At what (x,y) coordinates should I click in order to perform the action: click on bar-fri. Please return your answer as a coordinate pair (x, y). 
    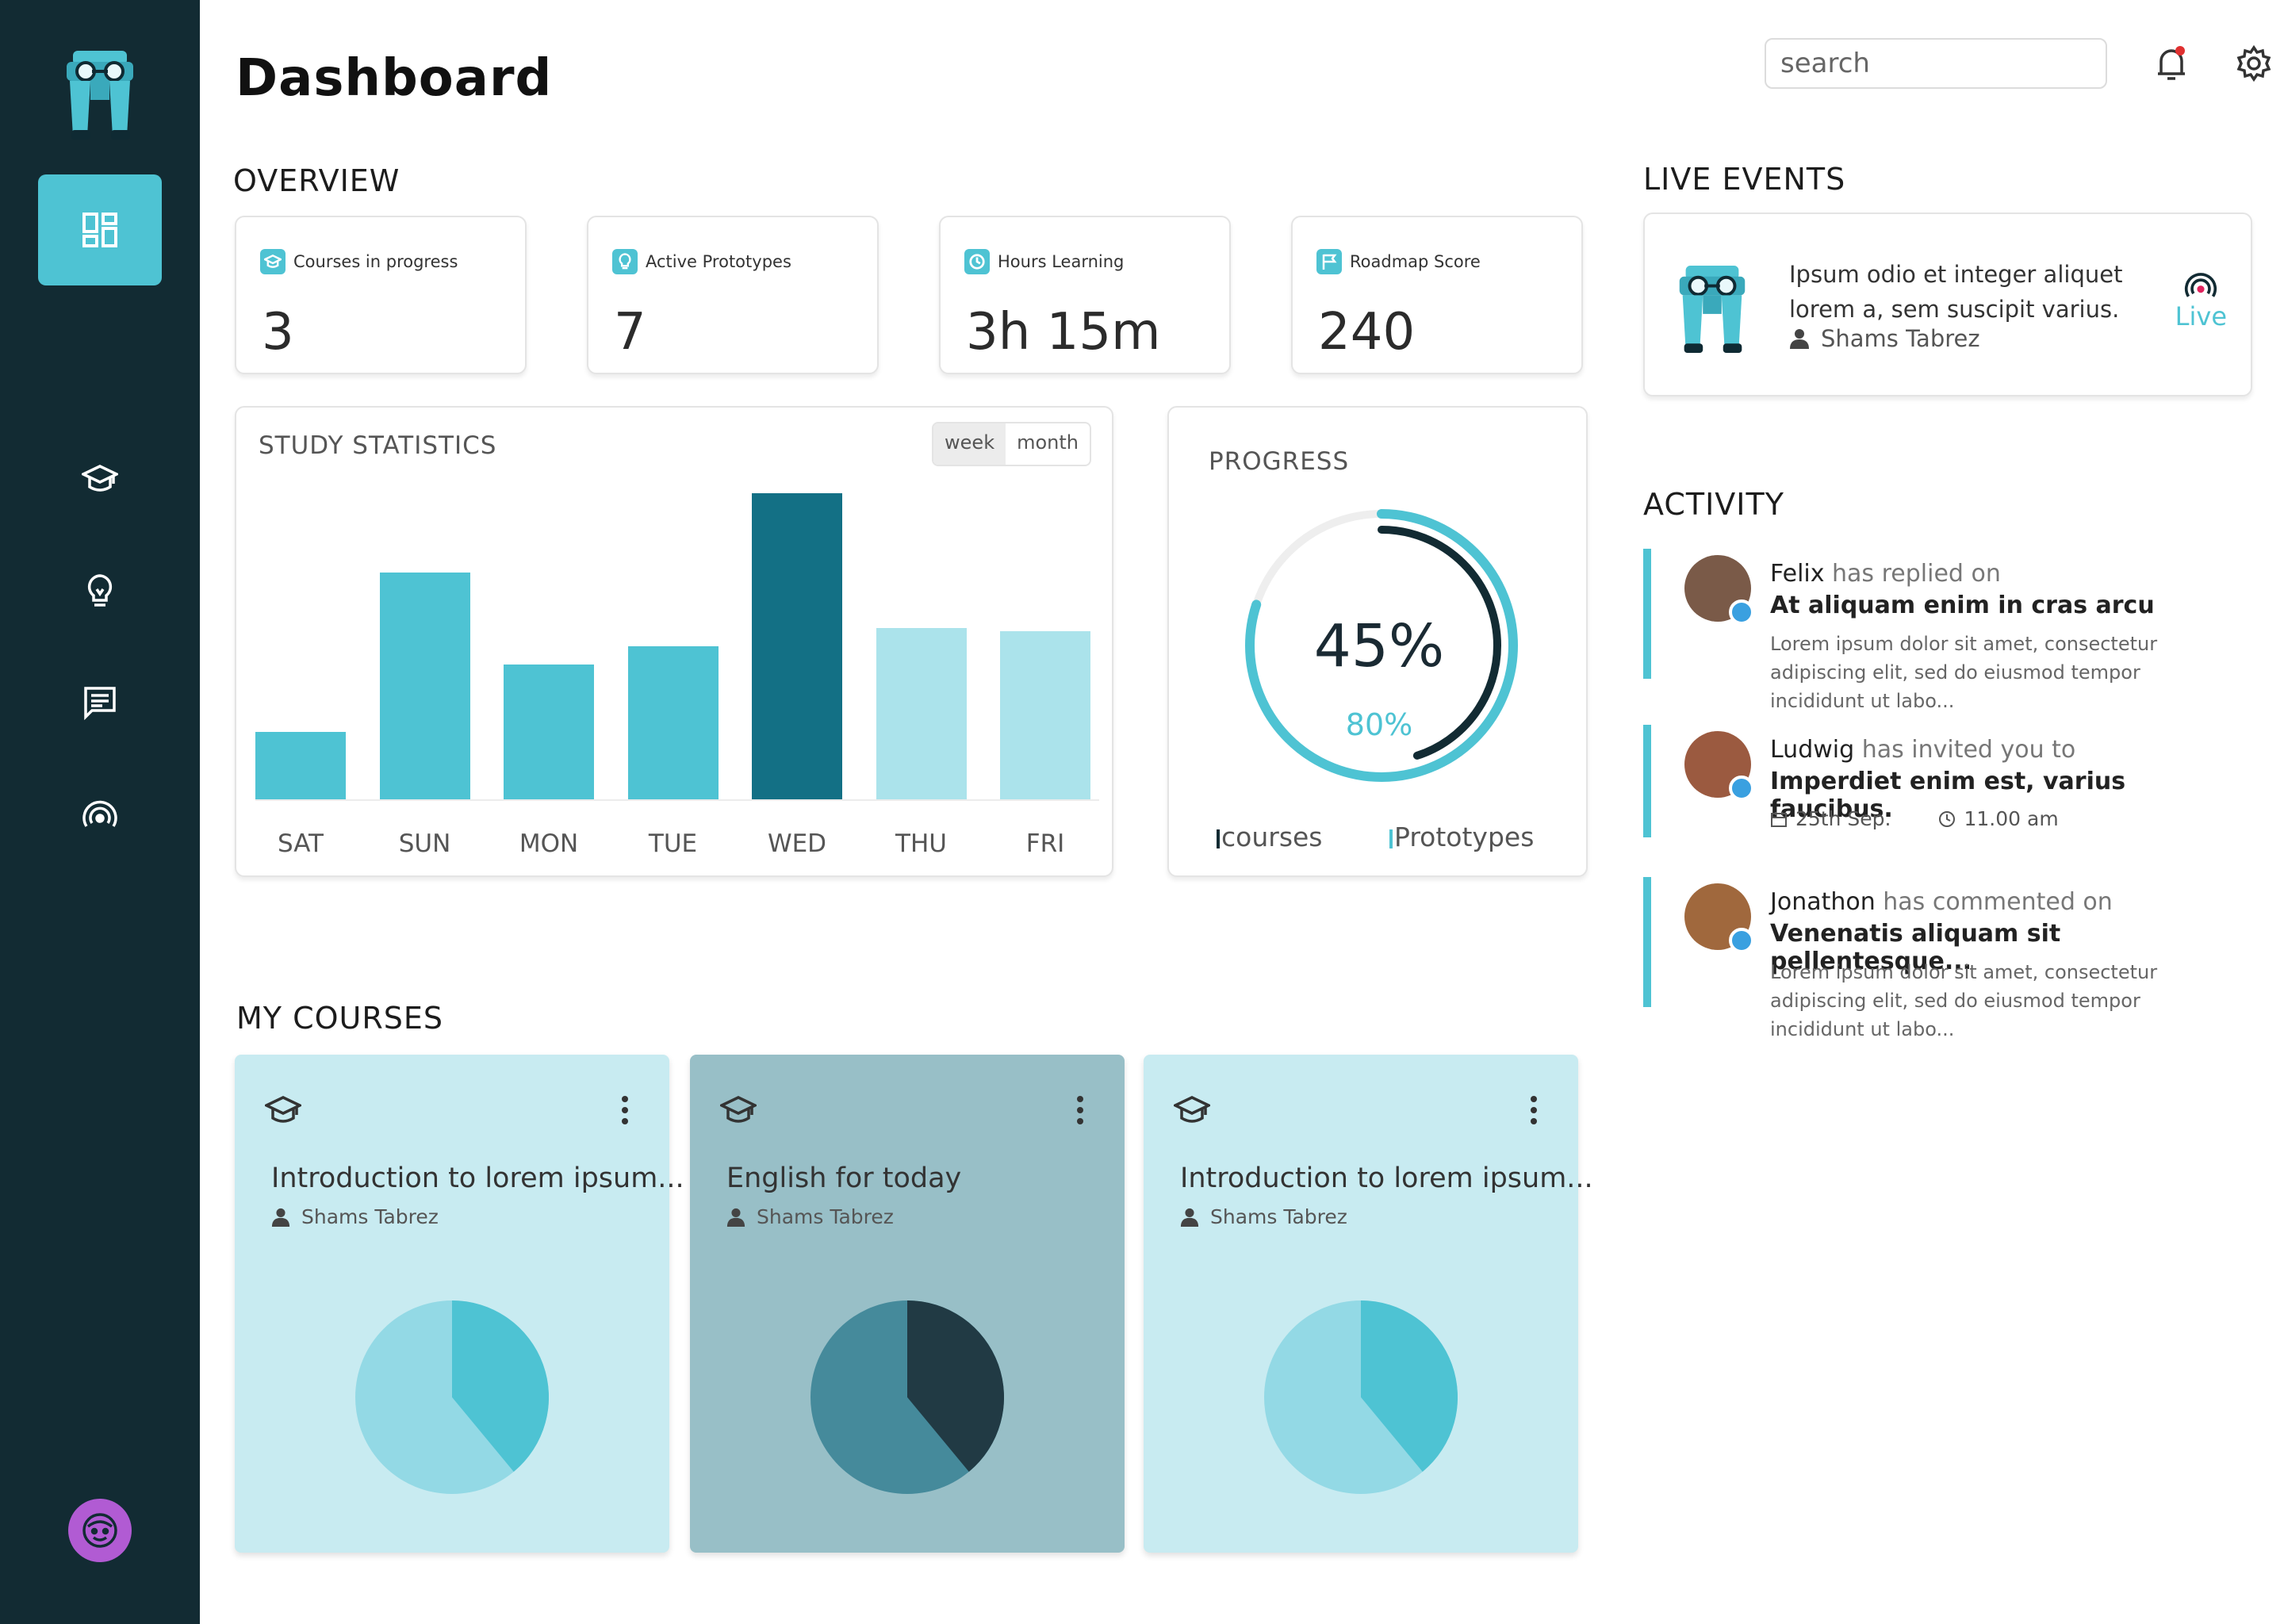
    Looking at the image, I should click on (1045, 714).